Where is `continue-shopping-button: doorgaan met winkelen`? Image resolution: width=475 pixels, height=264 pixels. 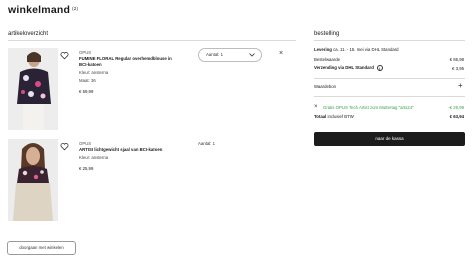
continue-shopping-button: doorgaan met winkelen is located at coordinates (41, 248).